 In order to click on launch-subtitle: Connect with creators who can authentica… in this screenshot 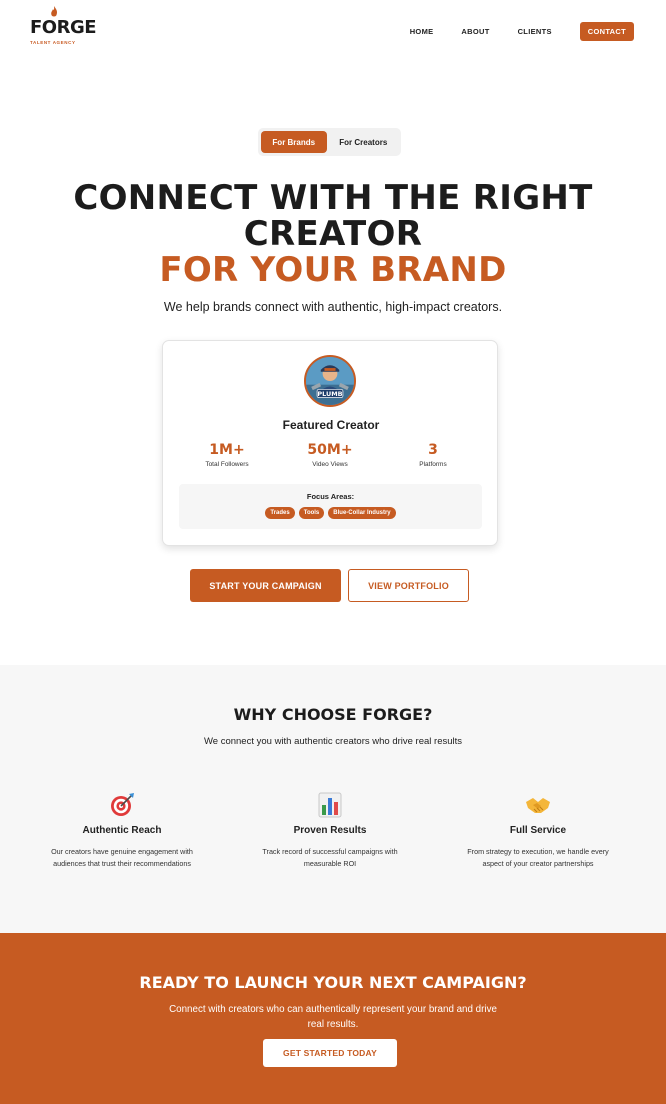, I will do `click(333, 1017)`.